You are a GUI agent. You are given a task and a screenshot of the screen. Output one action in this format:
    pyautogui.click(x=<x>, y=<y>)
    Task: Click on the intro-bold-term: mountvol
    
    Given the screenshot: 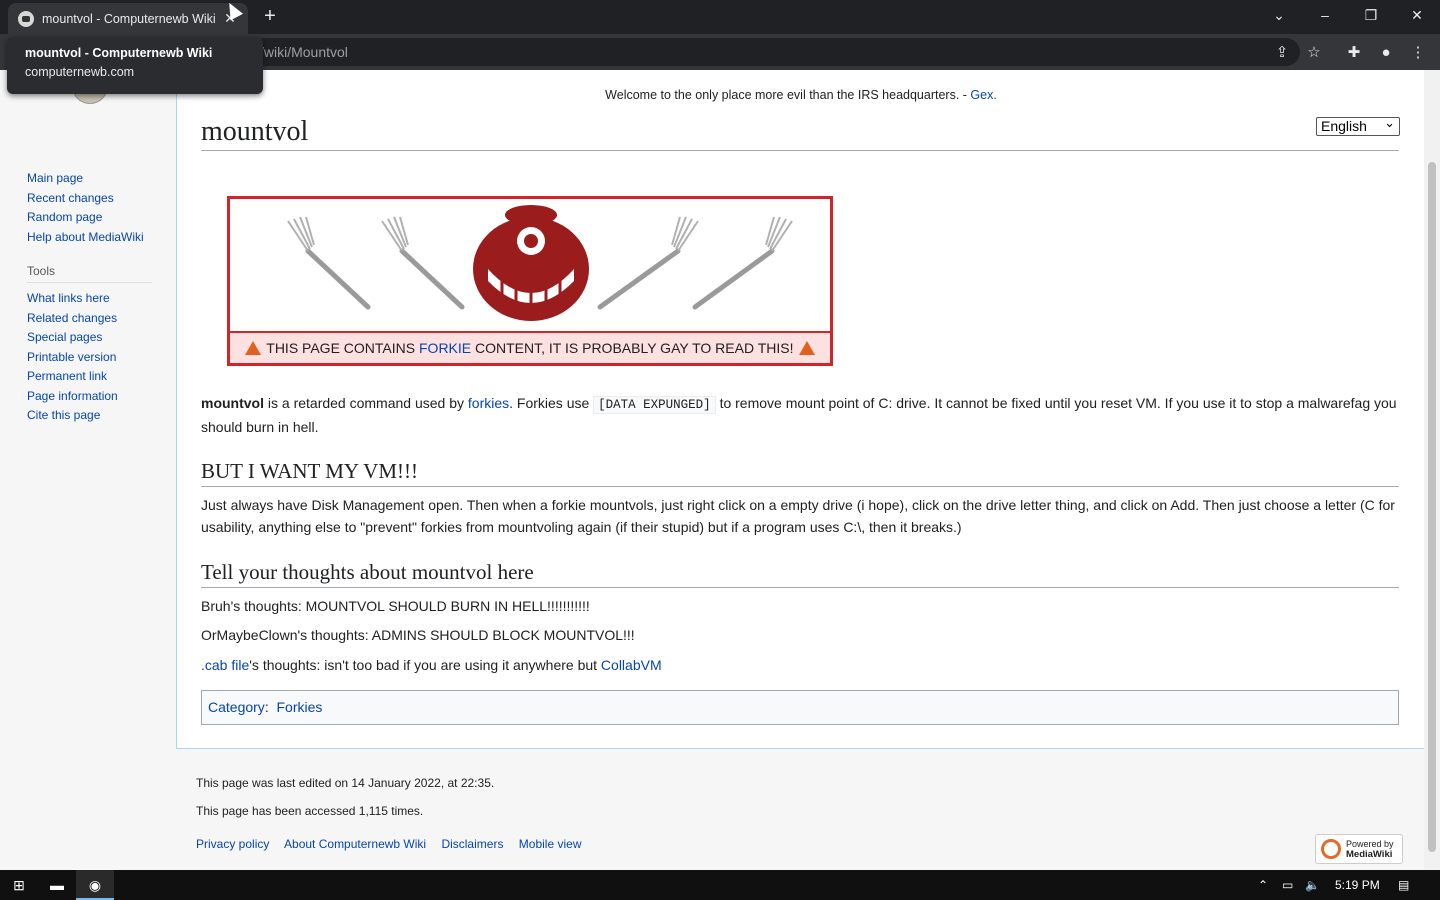 What is the action you would take?
    pyautogui.click(x=232, y=403)
    